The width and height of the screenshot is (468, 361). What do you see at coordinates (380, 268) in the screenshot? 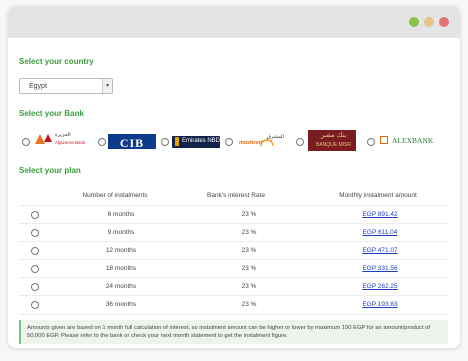
I see `plan-amount-link: EGP 331.56` at bounding box center [380, 268].